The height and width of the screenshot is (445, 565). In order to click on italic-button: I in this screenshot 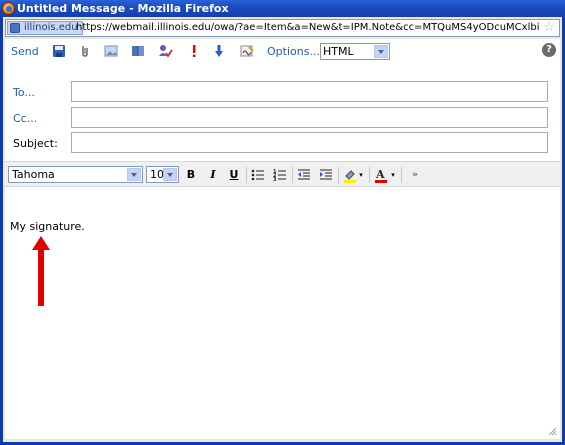, I will do `click(213, 175)`.